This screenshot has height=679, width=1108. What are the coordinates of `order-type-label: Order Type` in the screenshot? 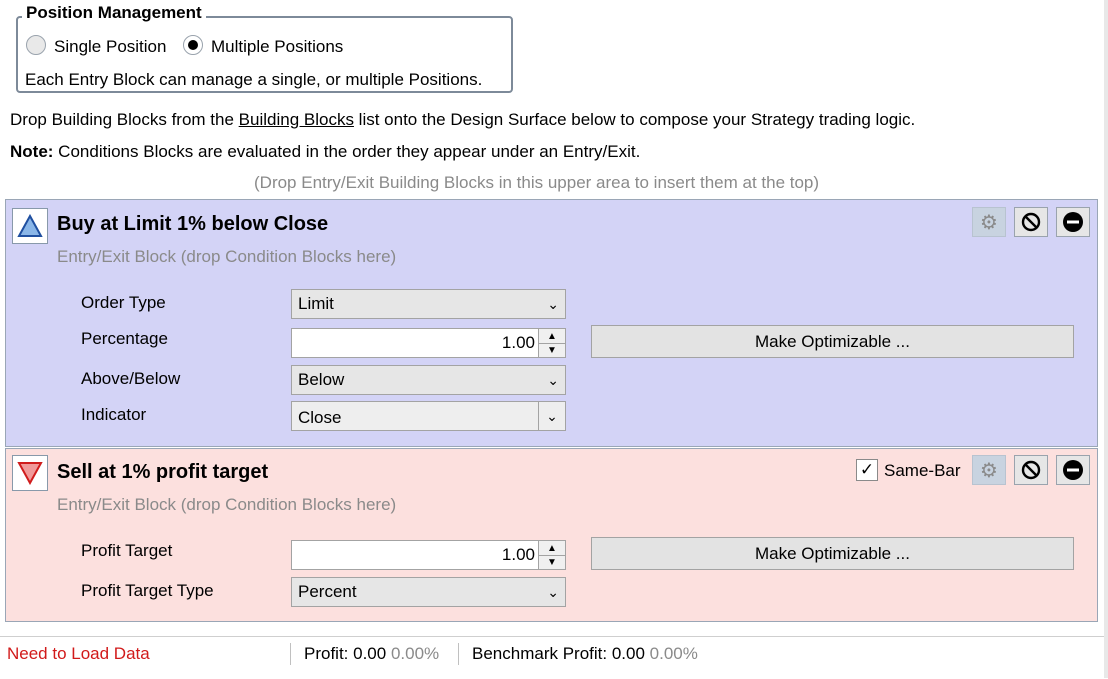 It's located at (123, 302).